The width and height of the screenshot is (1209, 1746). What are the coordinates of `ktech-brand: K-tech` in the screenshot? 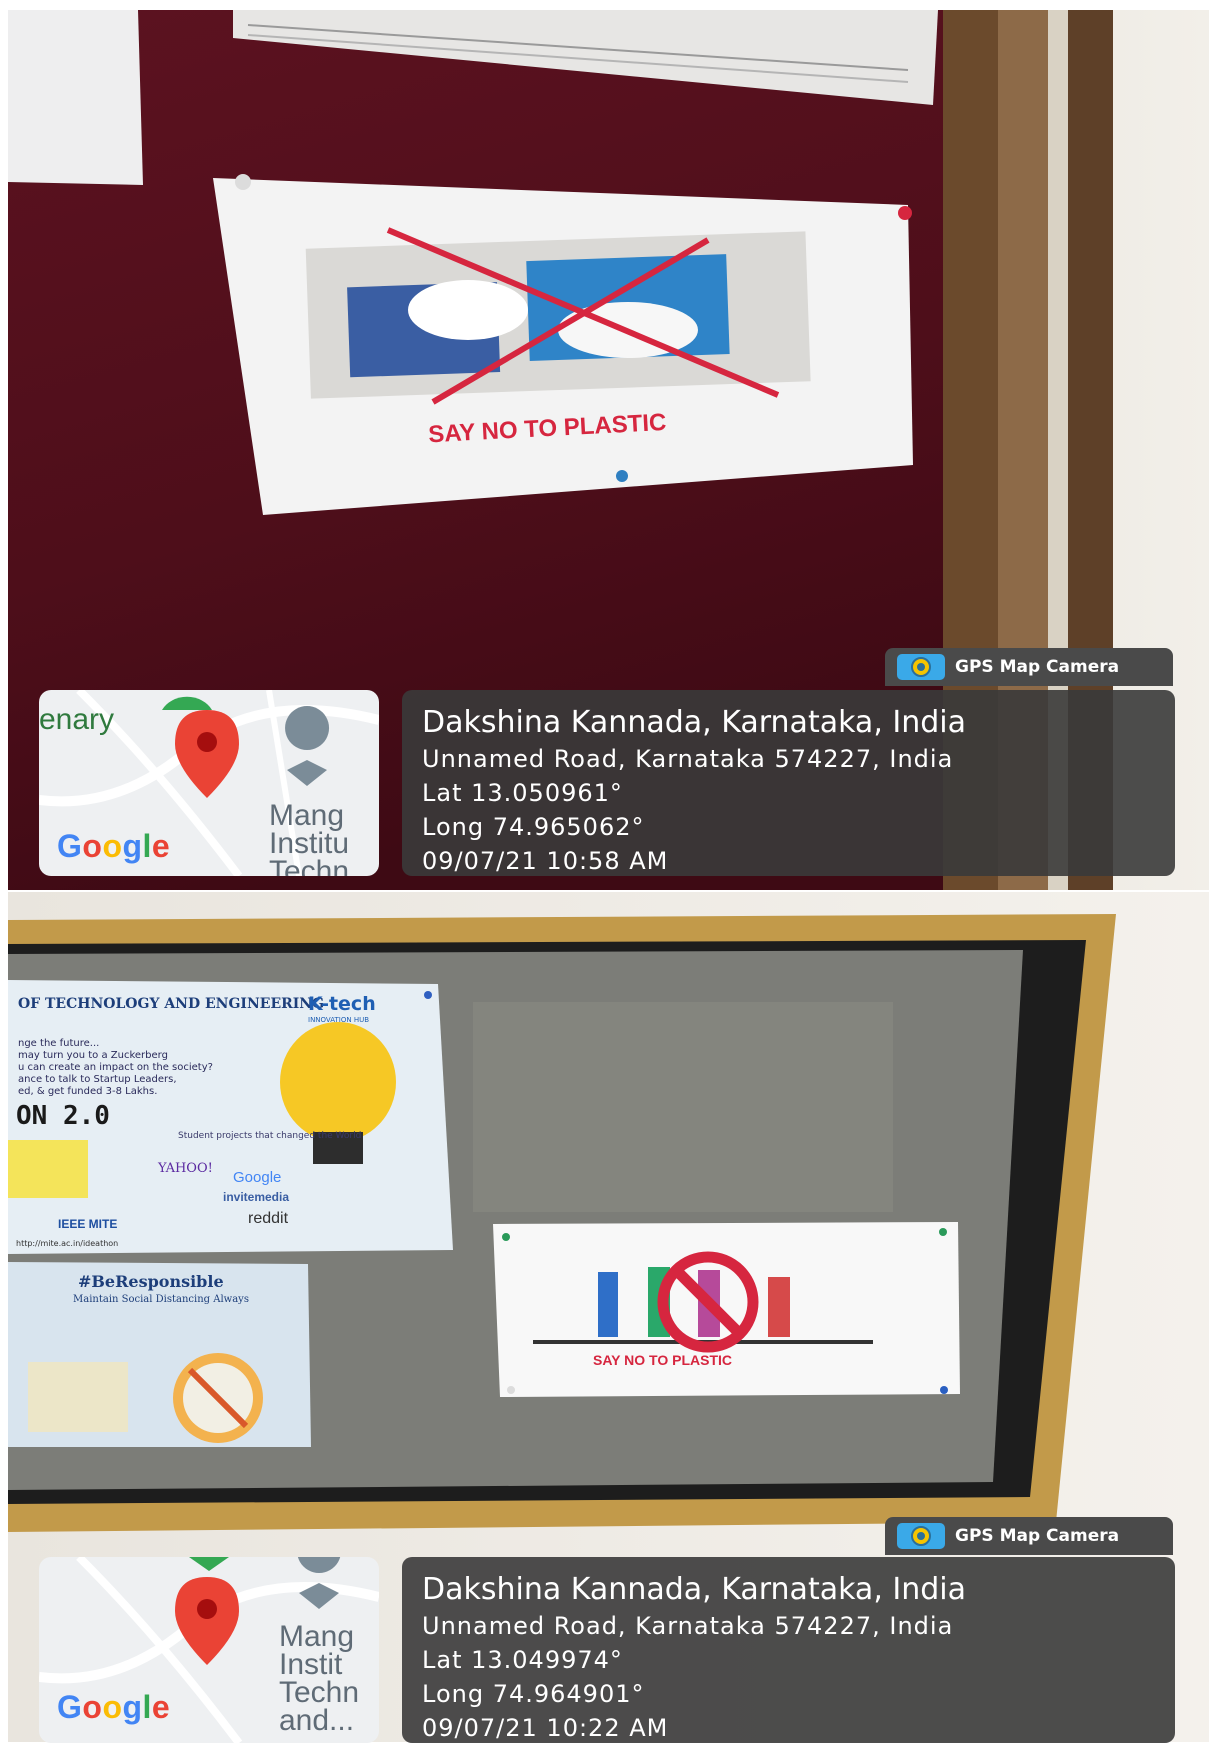 It's located at (342, 1004).